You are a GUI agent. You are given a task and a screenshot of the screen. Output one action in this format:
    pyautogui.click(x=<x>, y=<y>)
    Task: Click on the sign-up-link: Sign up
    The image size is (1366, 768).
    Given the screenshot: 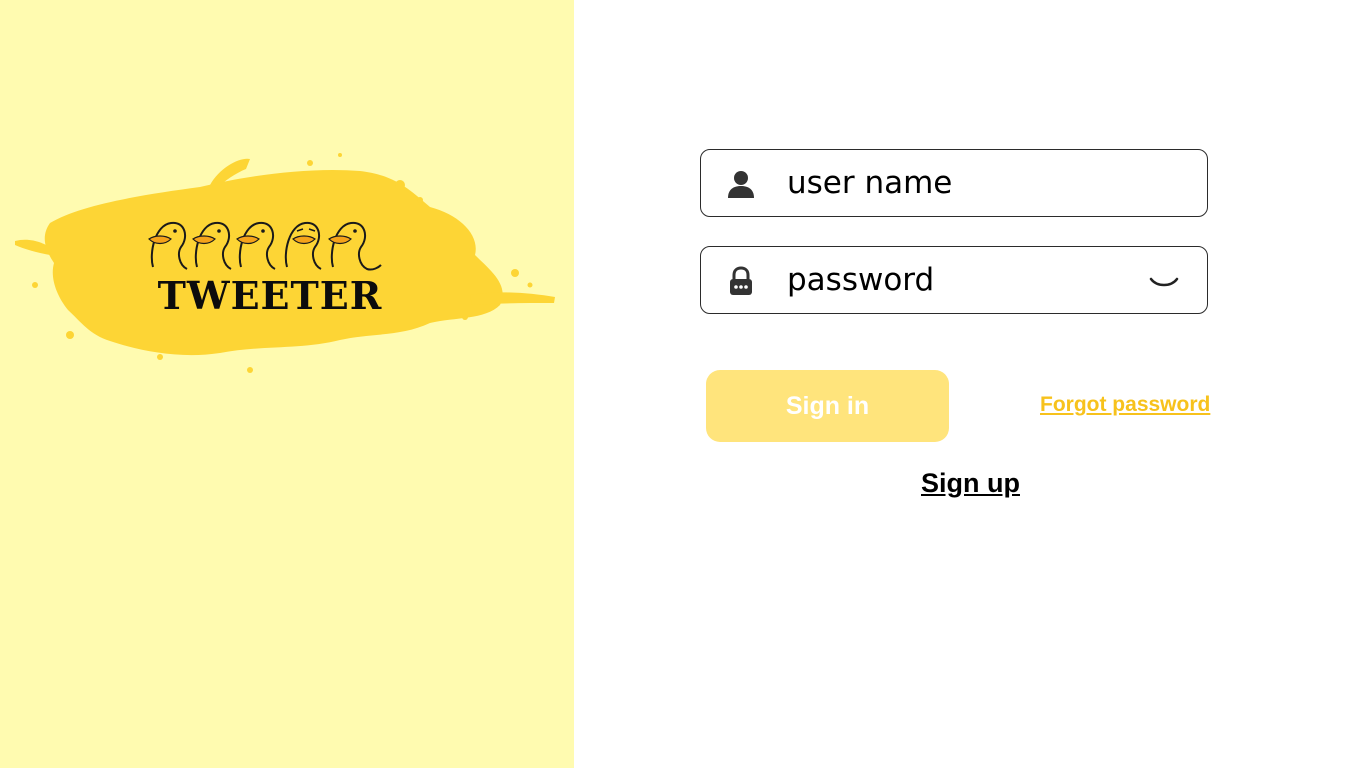 What is the action you would take?
    pyautogui.click(x=970, y=483)
    